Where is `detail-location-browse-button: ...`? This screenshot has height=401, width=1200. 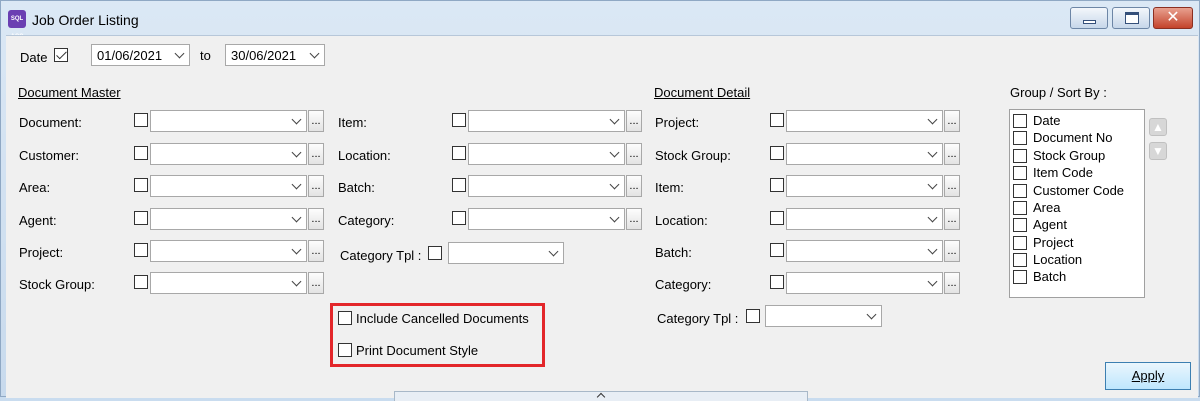 detail-location-browse-button: ... is located at coordinates (952, 219).